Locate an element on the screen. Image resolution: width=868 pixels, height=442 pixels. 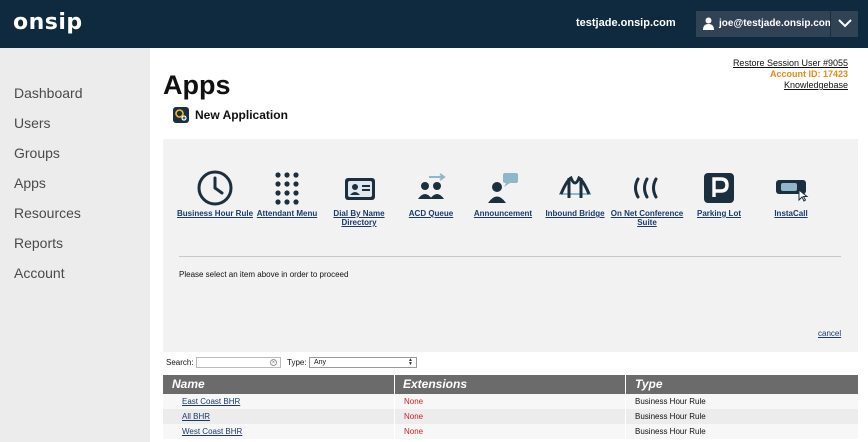
app-tile-label: Dial By Name Directory is located at coordinates (359, 218).